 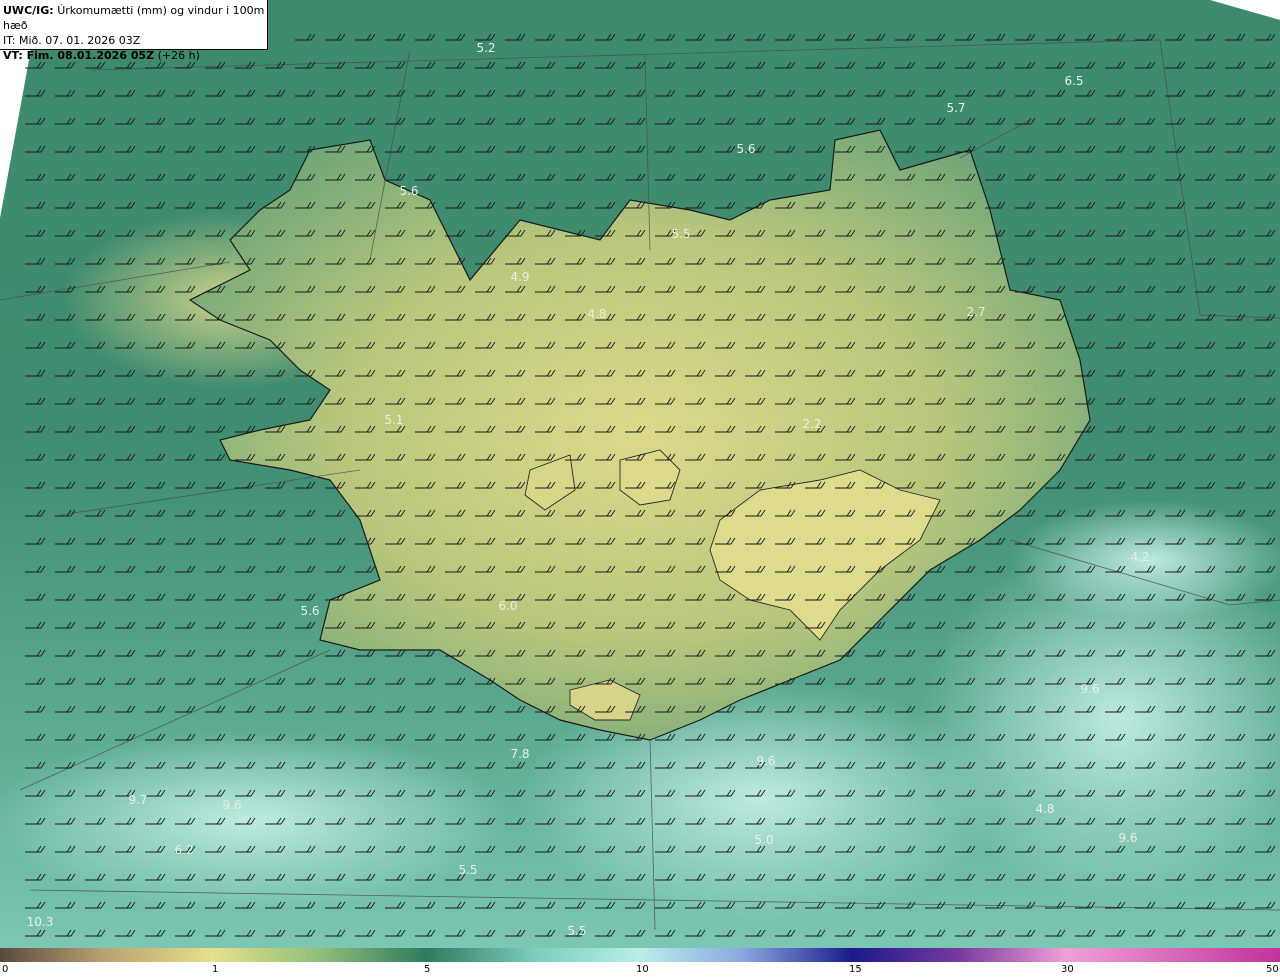 I want to click on map-value-label: 6.2, so click(x=184, y=850).